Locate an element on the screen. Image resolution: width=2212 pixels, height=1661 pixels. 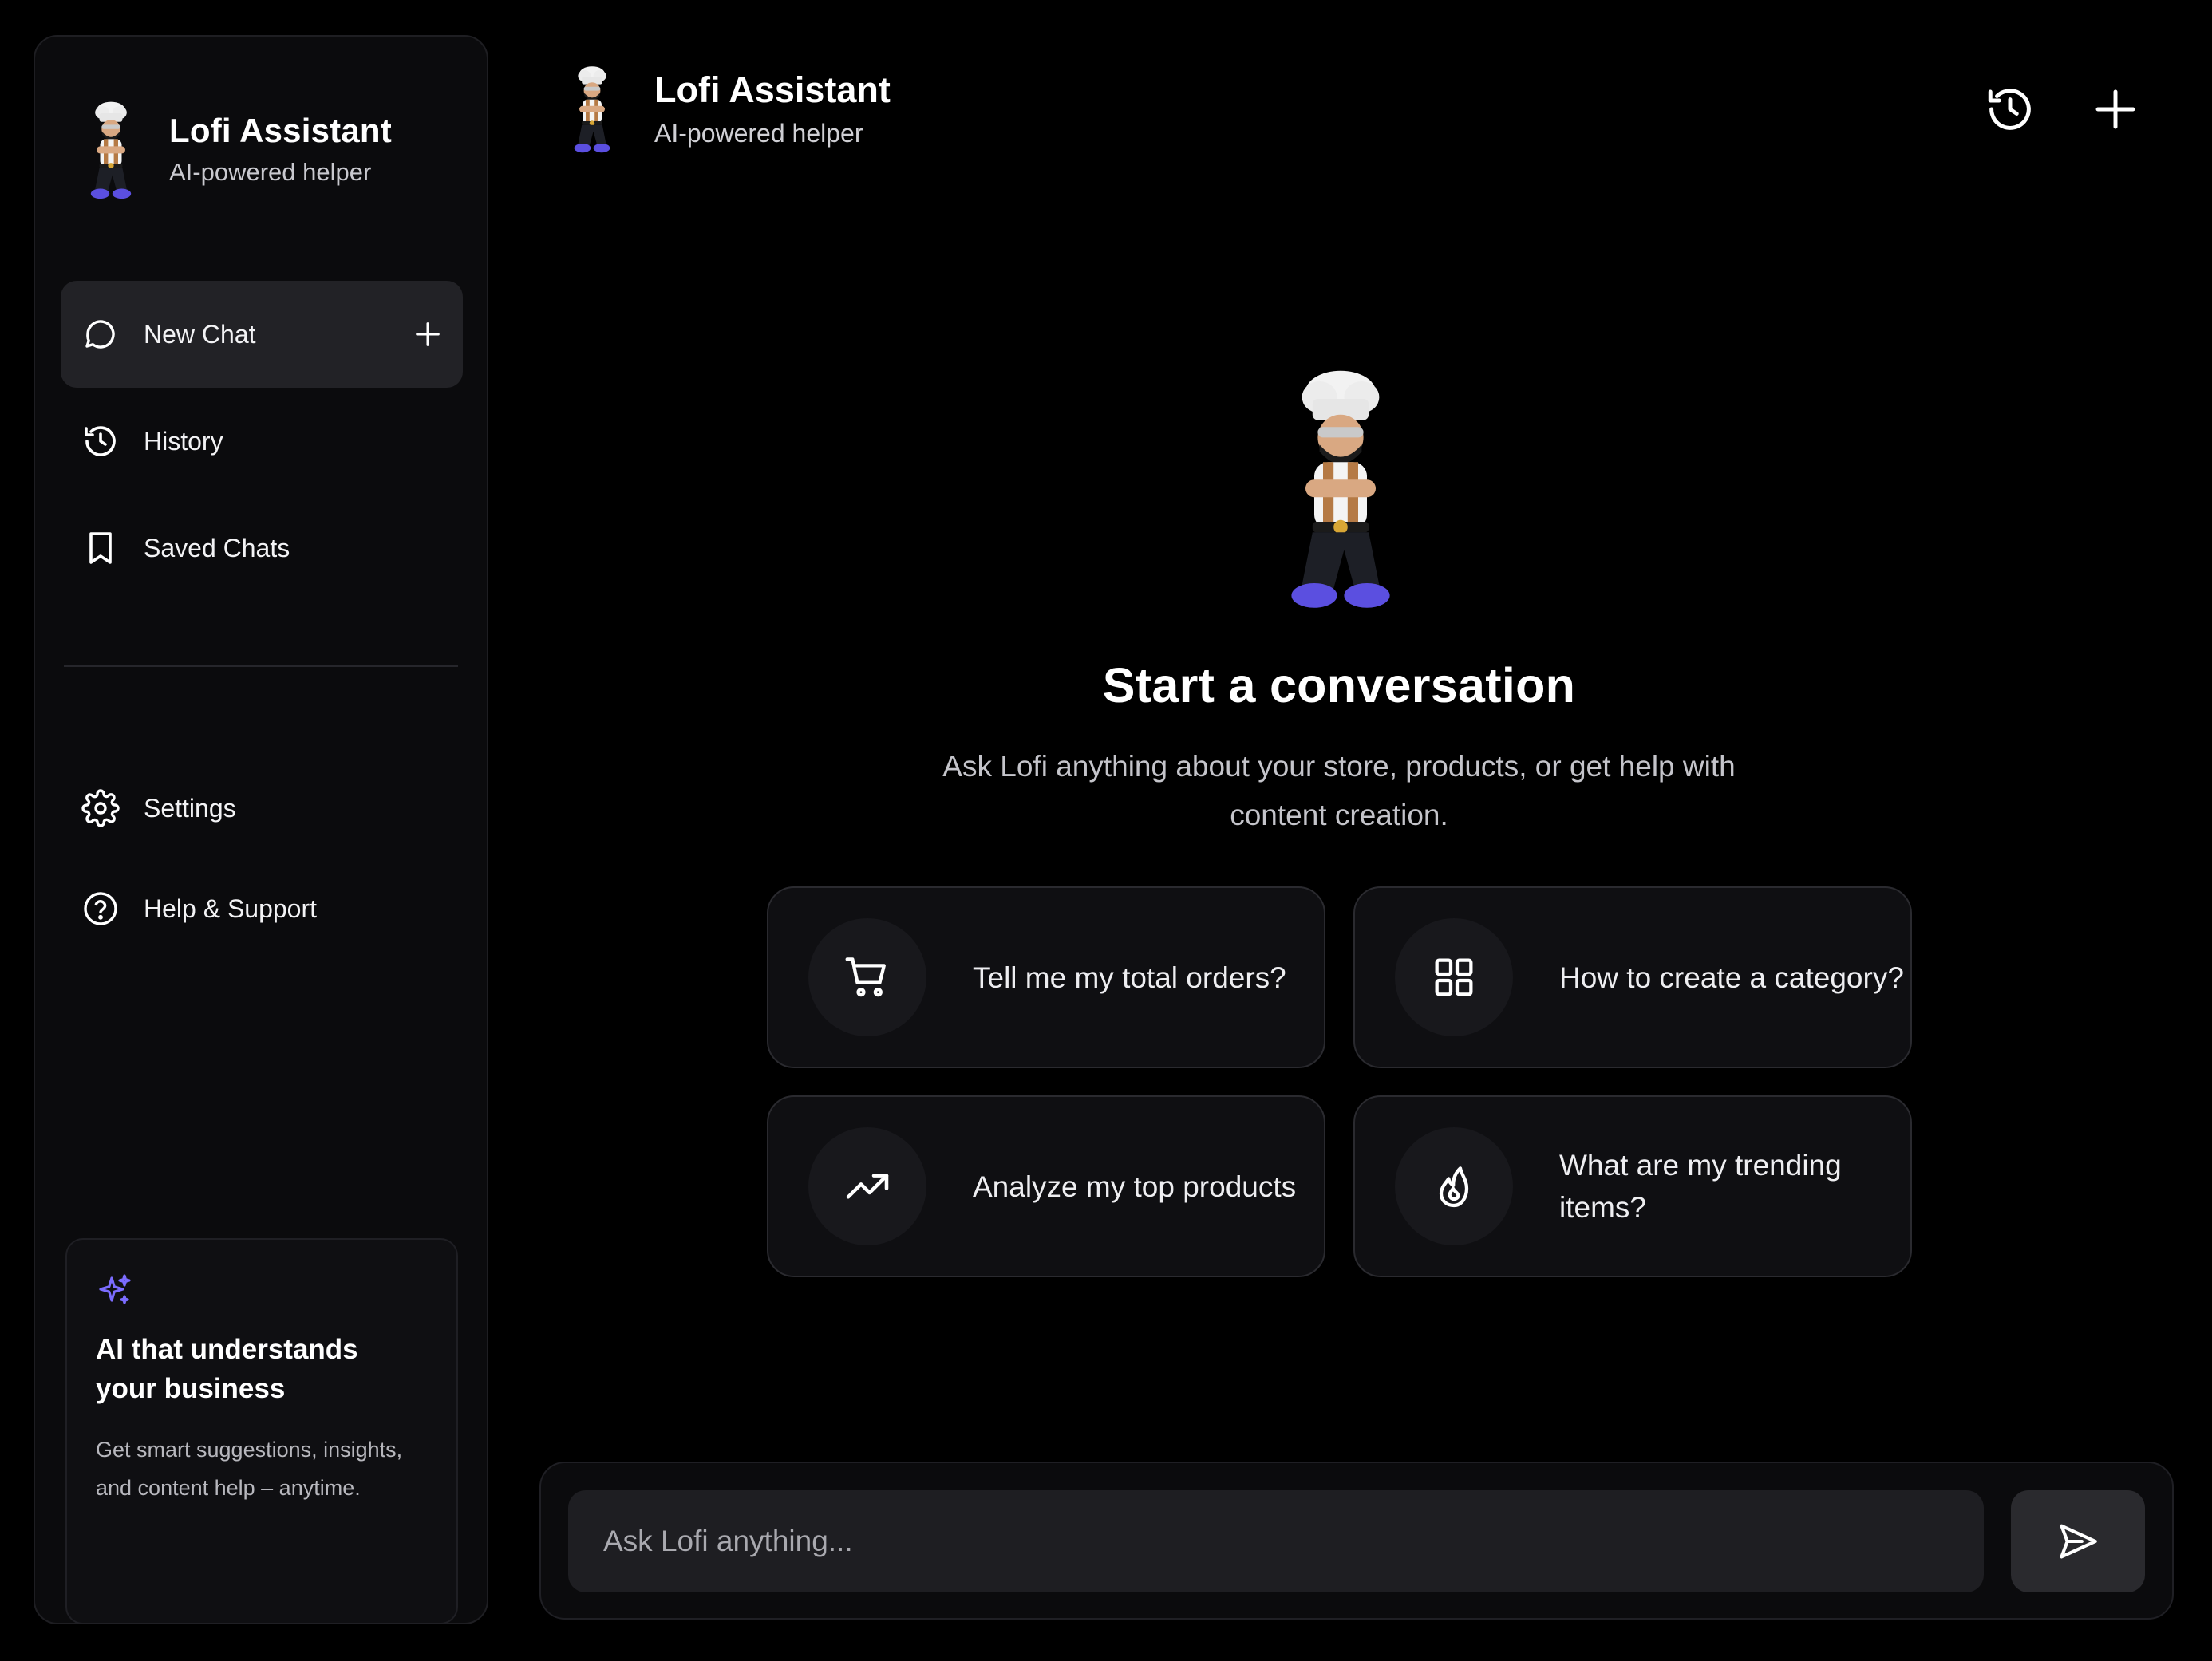
help-circle-icon is located at coordinates (101, 909).